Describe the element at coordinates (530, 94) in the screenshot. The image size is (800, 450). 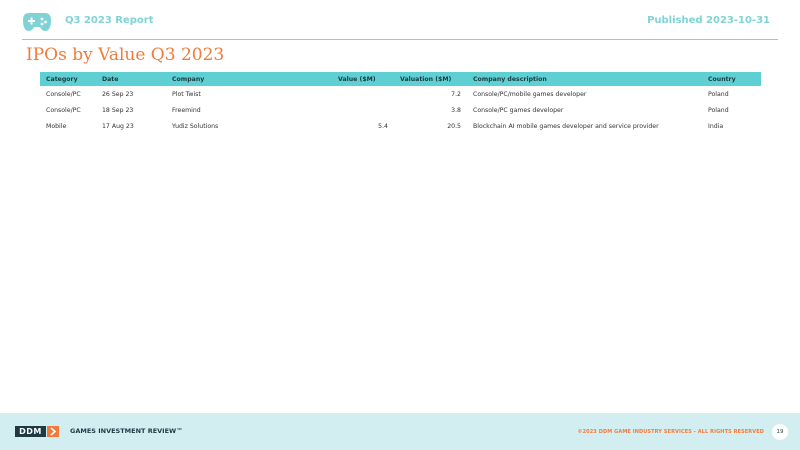
I see `cell-description: Console/PC/mobile games developer` at that location.